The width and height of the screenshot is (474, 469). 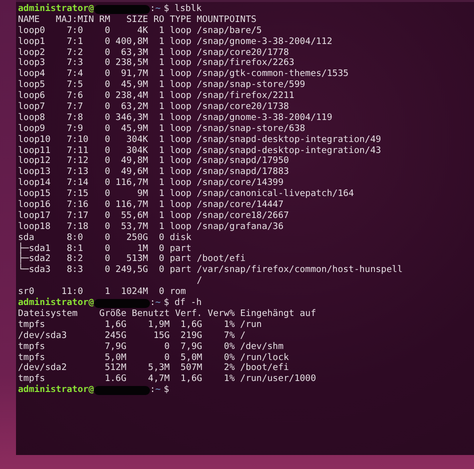 I want to click on output-line: tmpfs 1,6G 1,9M 1,6G 1% /run, so click(x=140, y=325).